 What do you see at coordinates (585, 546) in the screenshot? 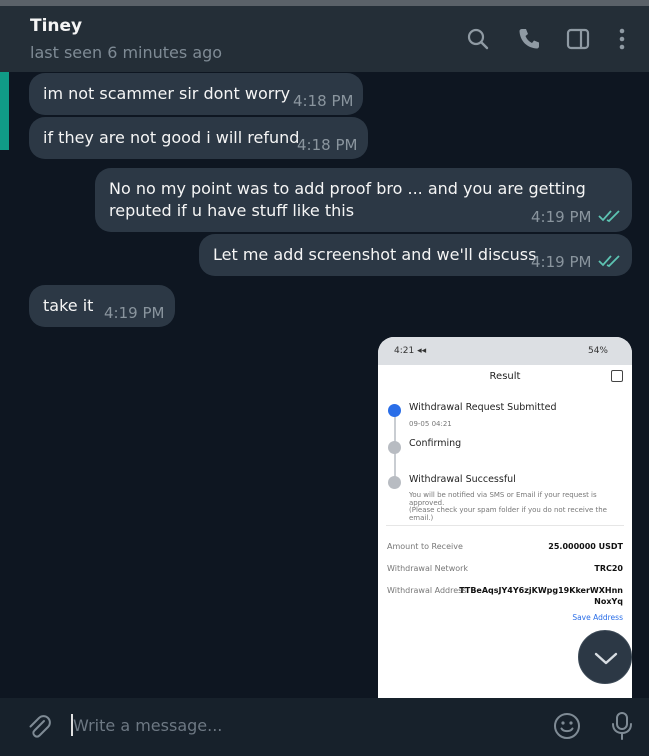
I see `row-value: 25.000000 USDT` at bounding box center [585, 546].